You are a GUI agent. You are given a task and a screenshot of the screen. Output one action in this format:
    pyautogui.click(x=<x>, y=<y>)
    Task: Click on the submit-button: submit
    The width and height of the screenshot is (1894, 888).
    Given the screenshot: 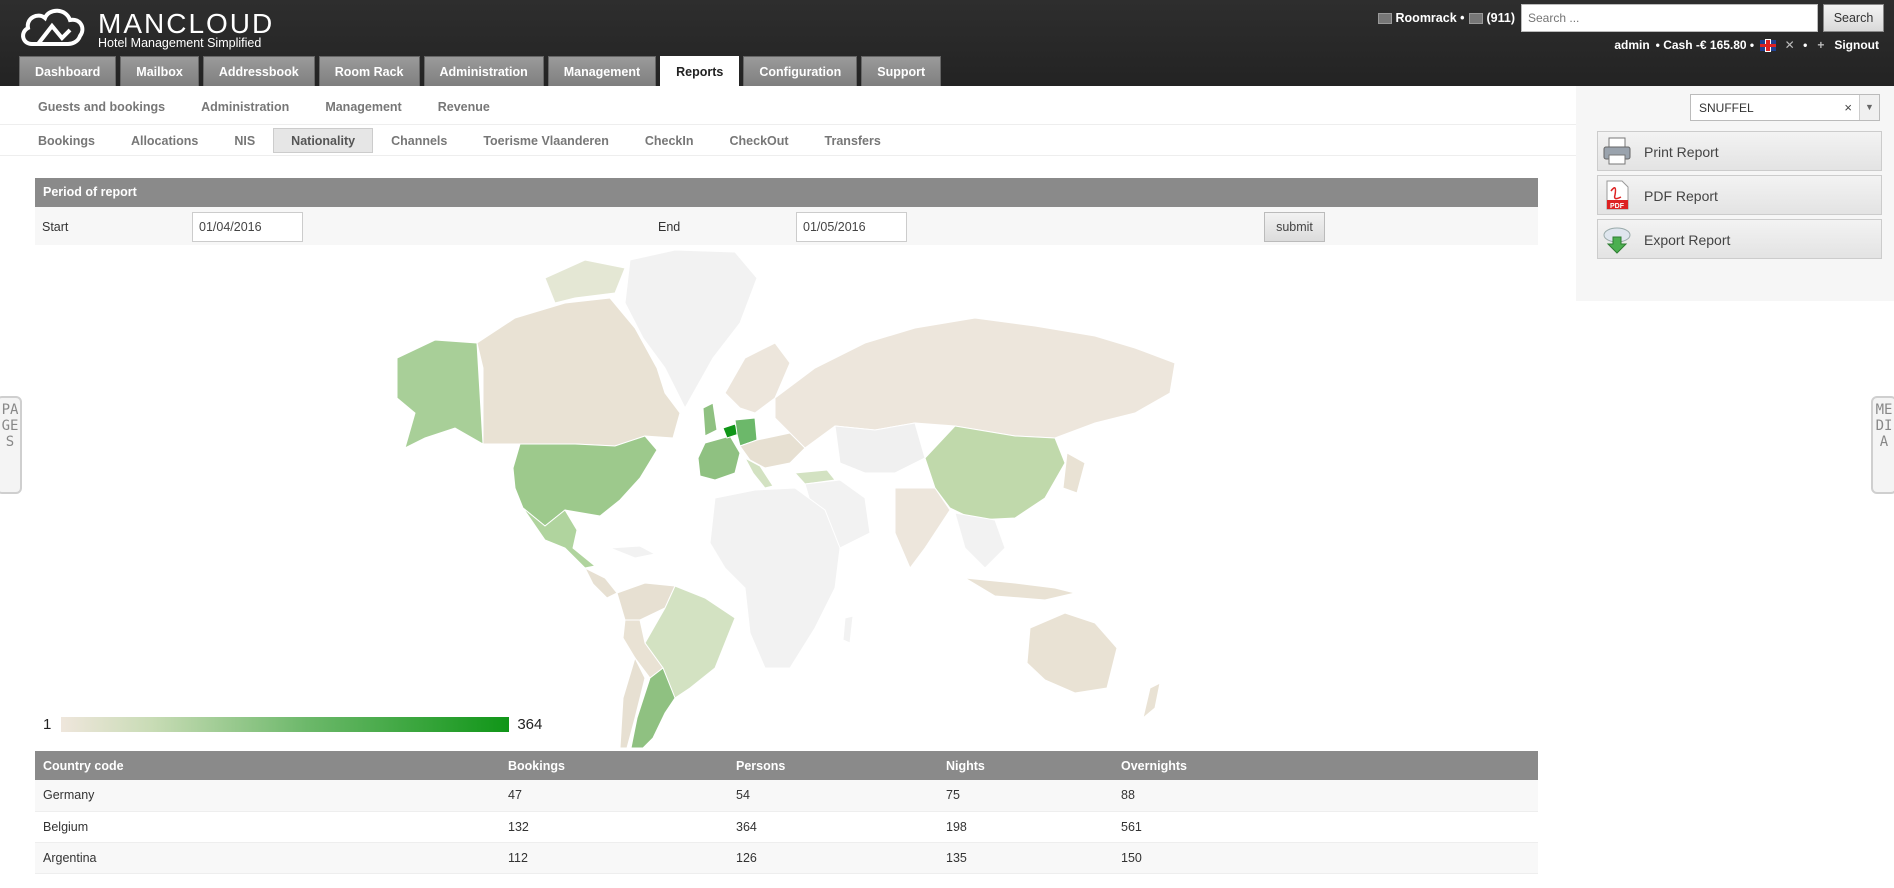 What is the action you would take?
    pyautogui.click(x=1294, y=227)
    